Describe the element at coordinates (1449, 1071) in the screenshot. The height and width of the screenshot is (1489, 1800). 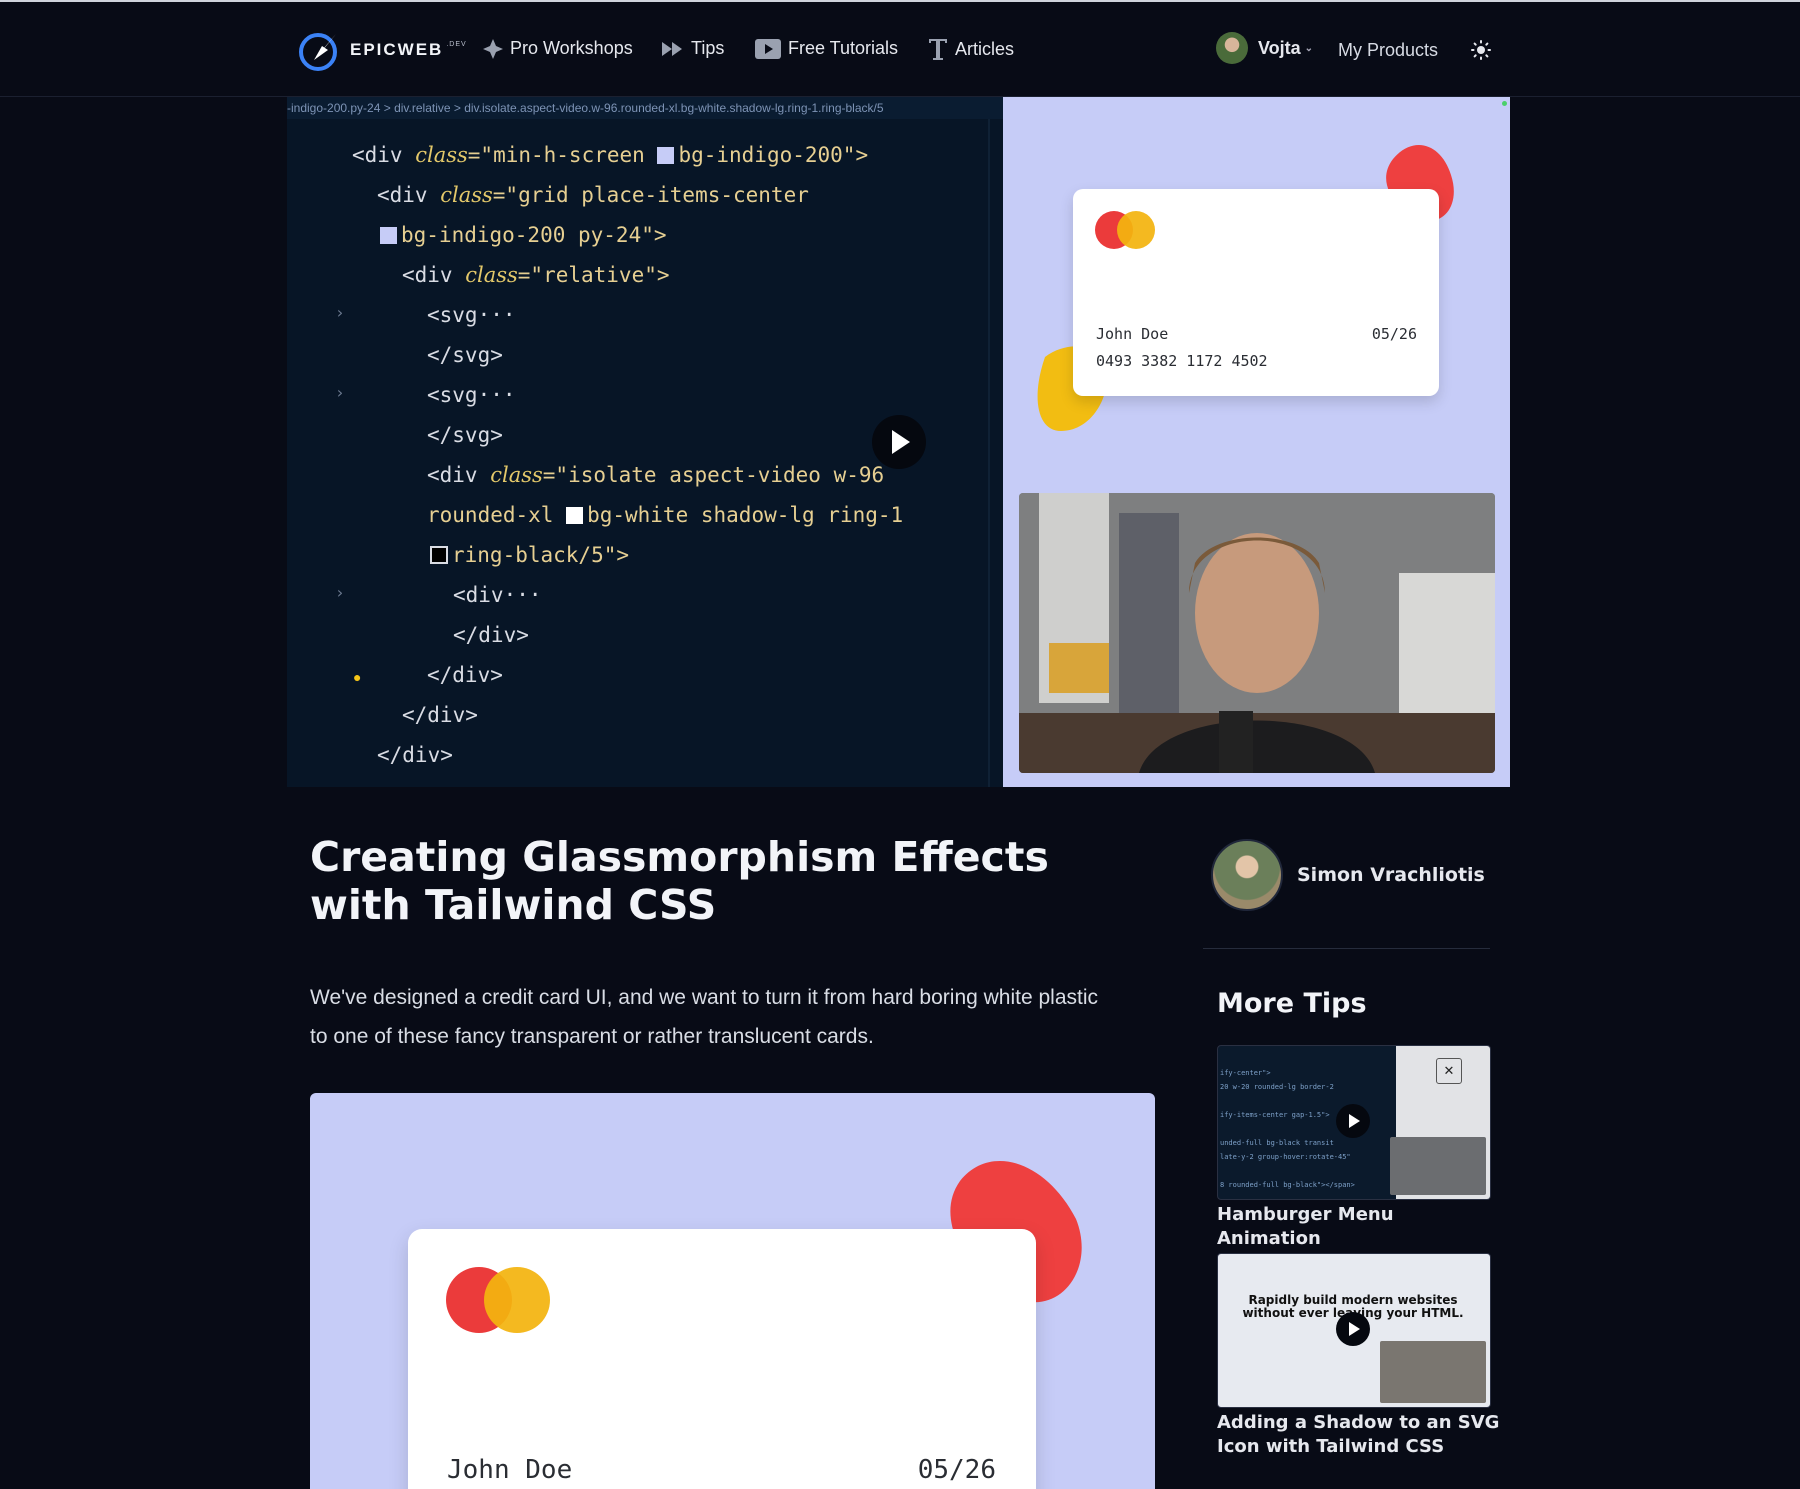
I see `close-x-icon: ✕` at that location.